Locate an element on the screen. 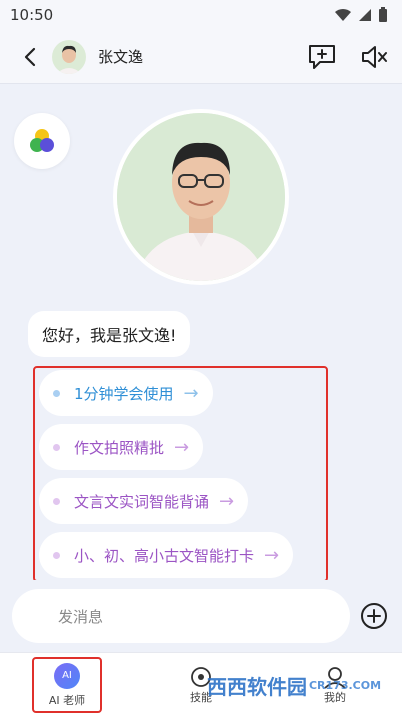 The height and width of the screenshot is (715, 402). new-chat-button is located at coordinates (322, 57).